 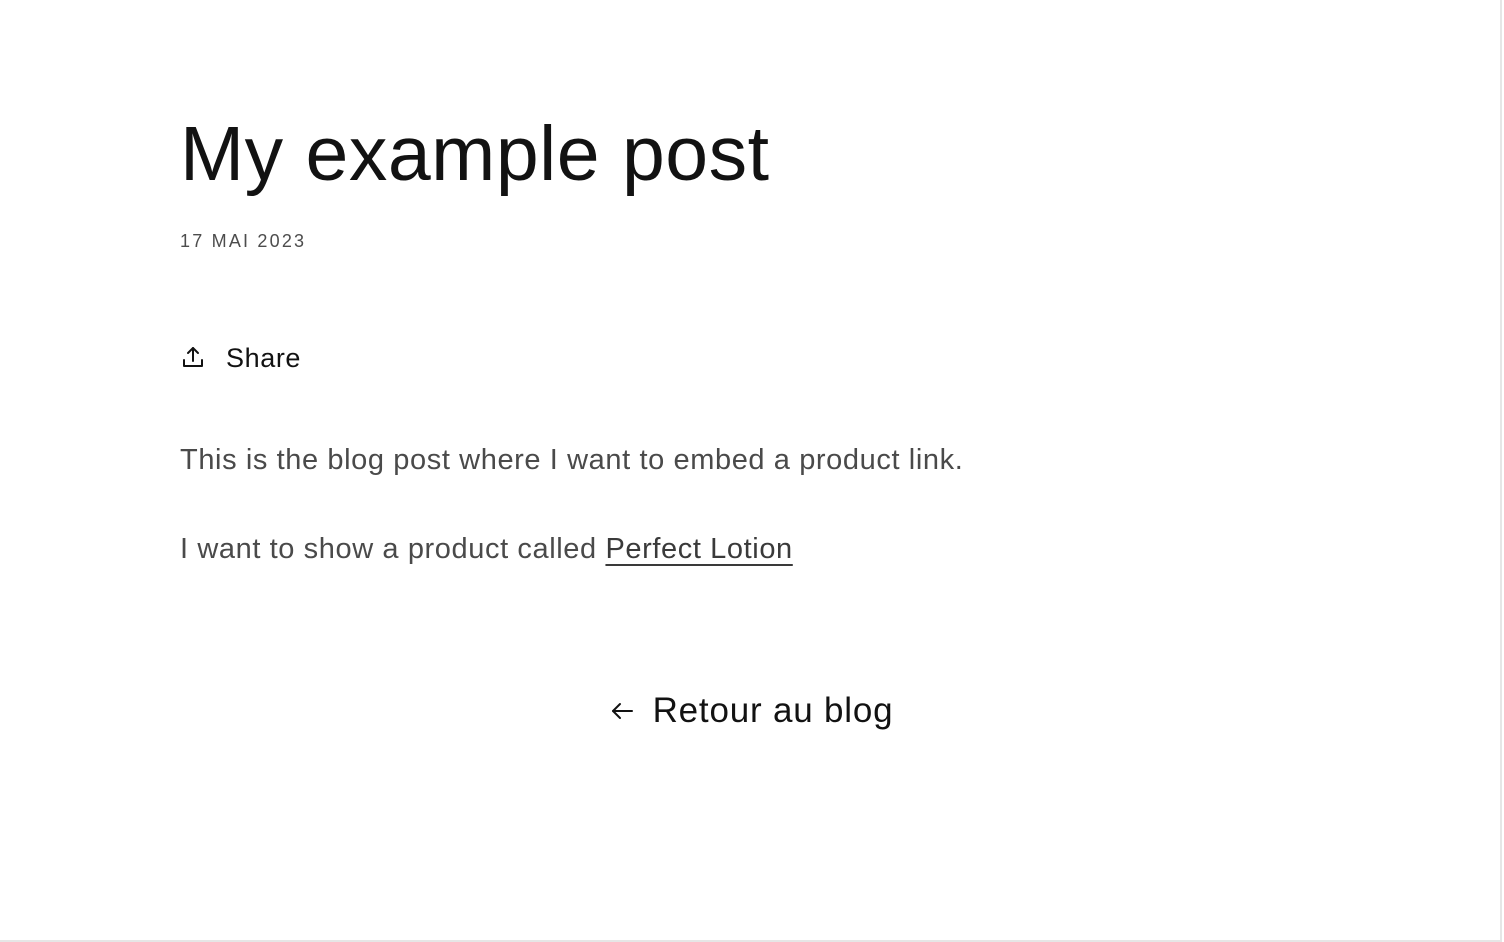 What do you see at coordinates (475, 154) in the screenshot?
I see `post-title: My example post` at bounding box center [475, 154].